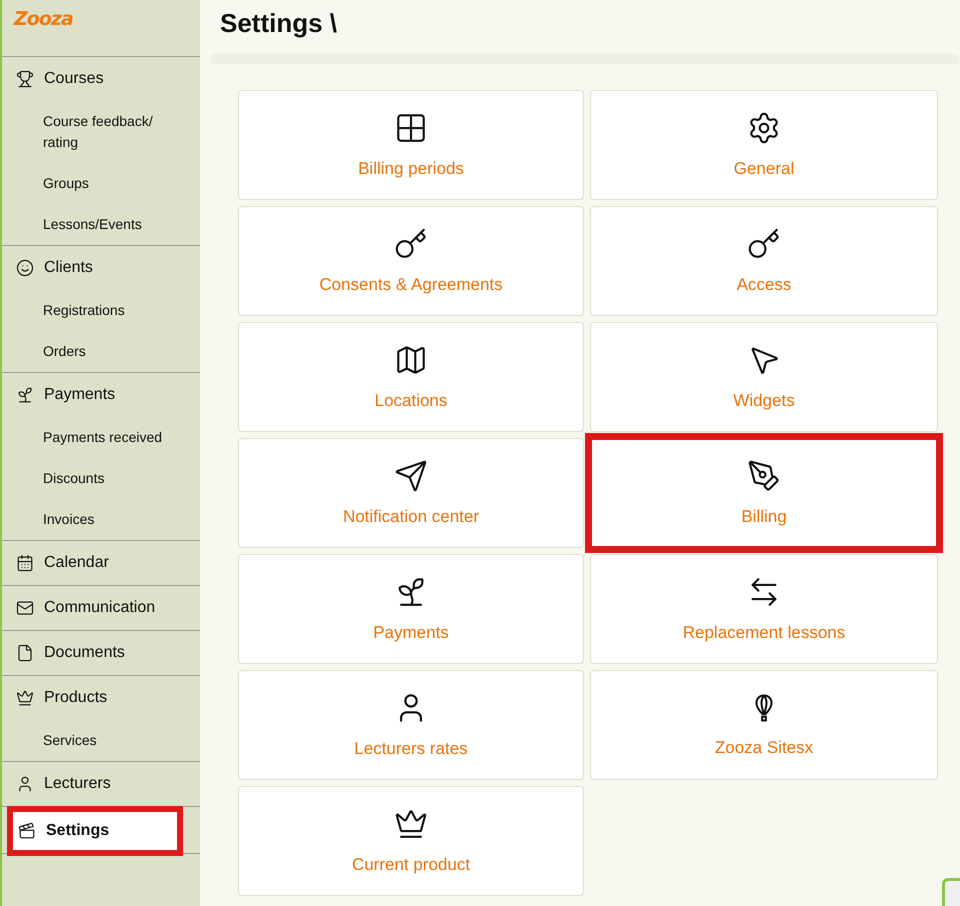 This screenshot has width=960, height=906. What do you see at coordinates (101, 740) in the screenshot?
I see `sidebar-subitem: Services` at bounding box center [101, 740].